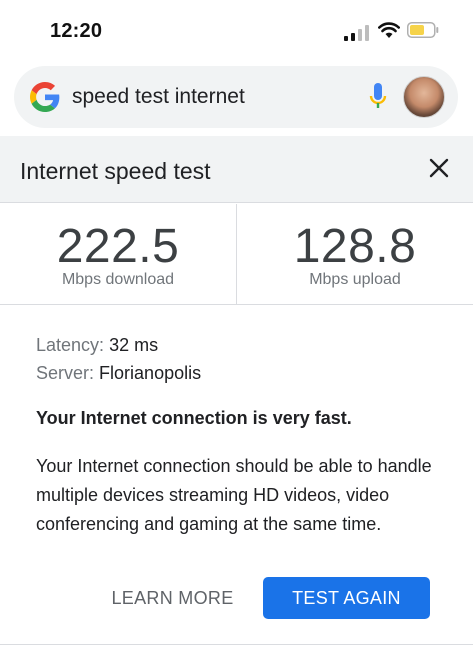 This screenshot has height=672, width=473. Describe the element at coordinates (172, 598) in the screenshot. I see `learn-more-button: LEARN MORE` at that location.